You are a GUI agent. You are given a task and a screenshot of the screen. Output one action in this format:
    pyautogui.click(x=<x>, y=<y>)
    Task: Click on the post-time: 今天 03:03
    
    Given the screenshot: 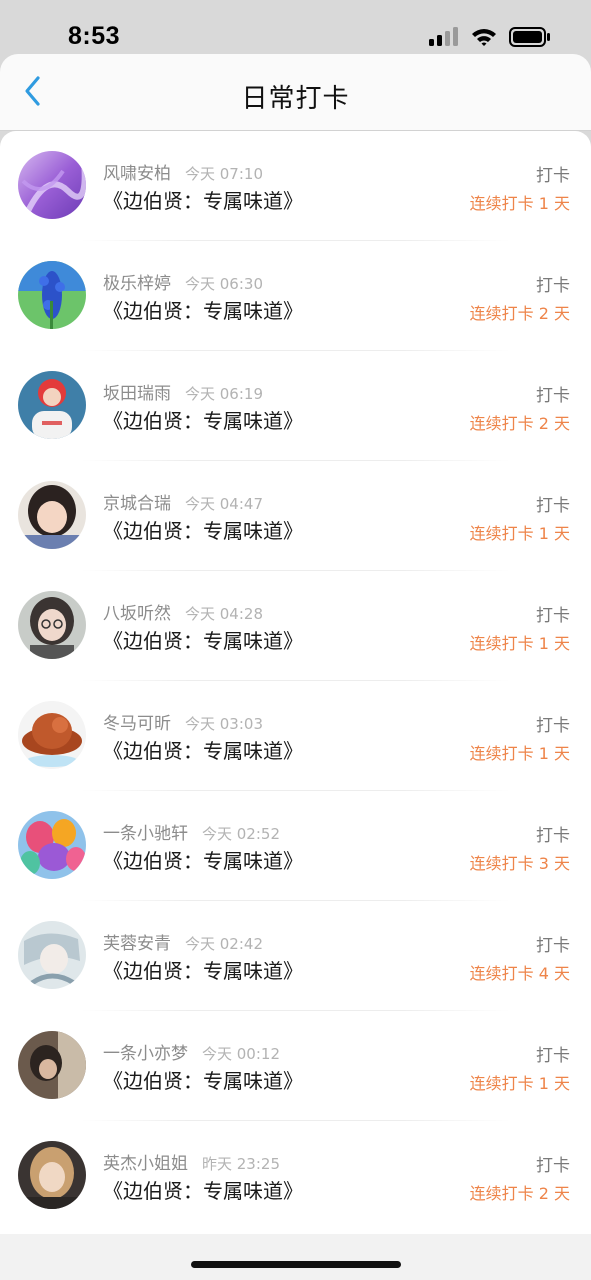 What is the action you would take?
    pyautogui.click(x=224, y=724)
    